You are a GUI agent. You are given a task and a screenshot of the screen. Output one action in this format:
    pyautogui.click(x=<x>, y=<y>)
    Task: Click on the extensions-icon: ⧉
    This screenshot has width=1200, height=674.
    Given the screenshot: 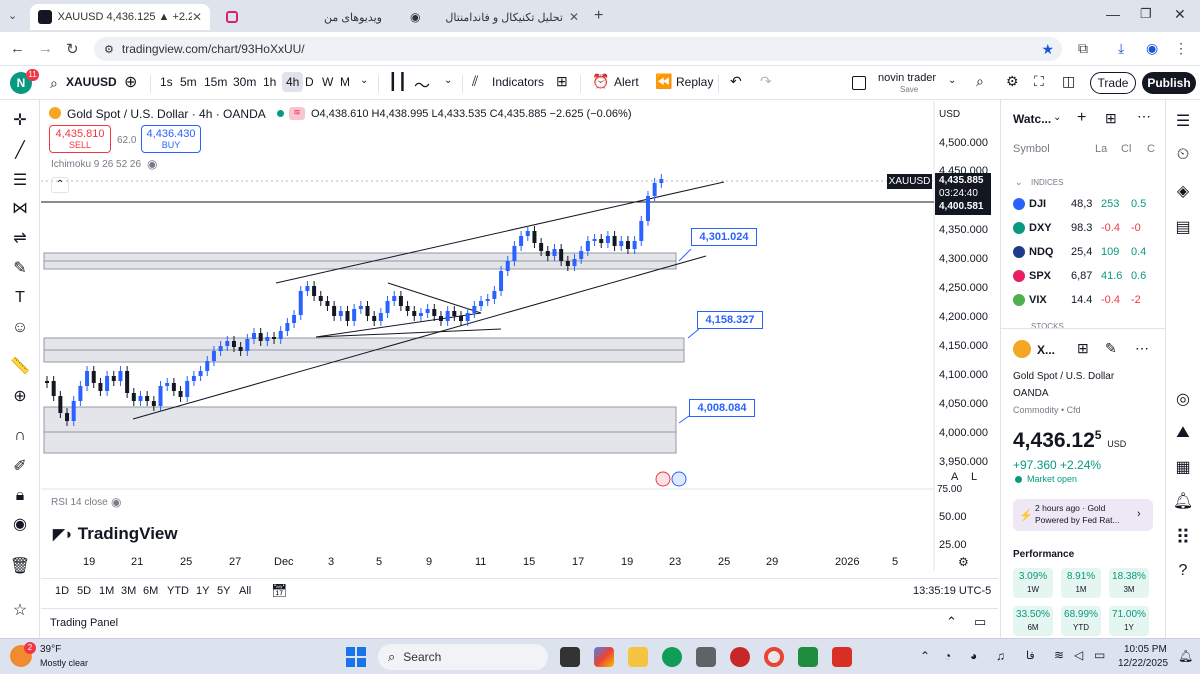 What is the action you would take?
    pyautogui.click(x=1083, y=48)
    